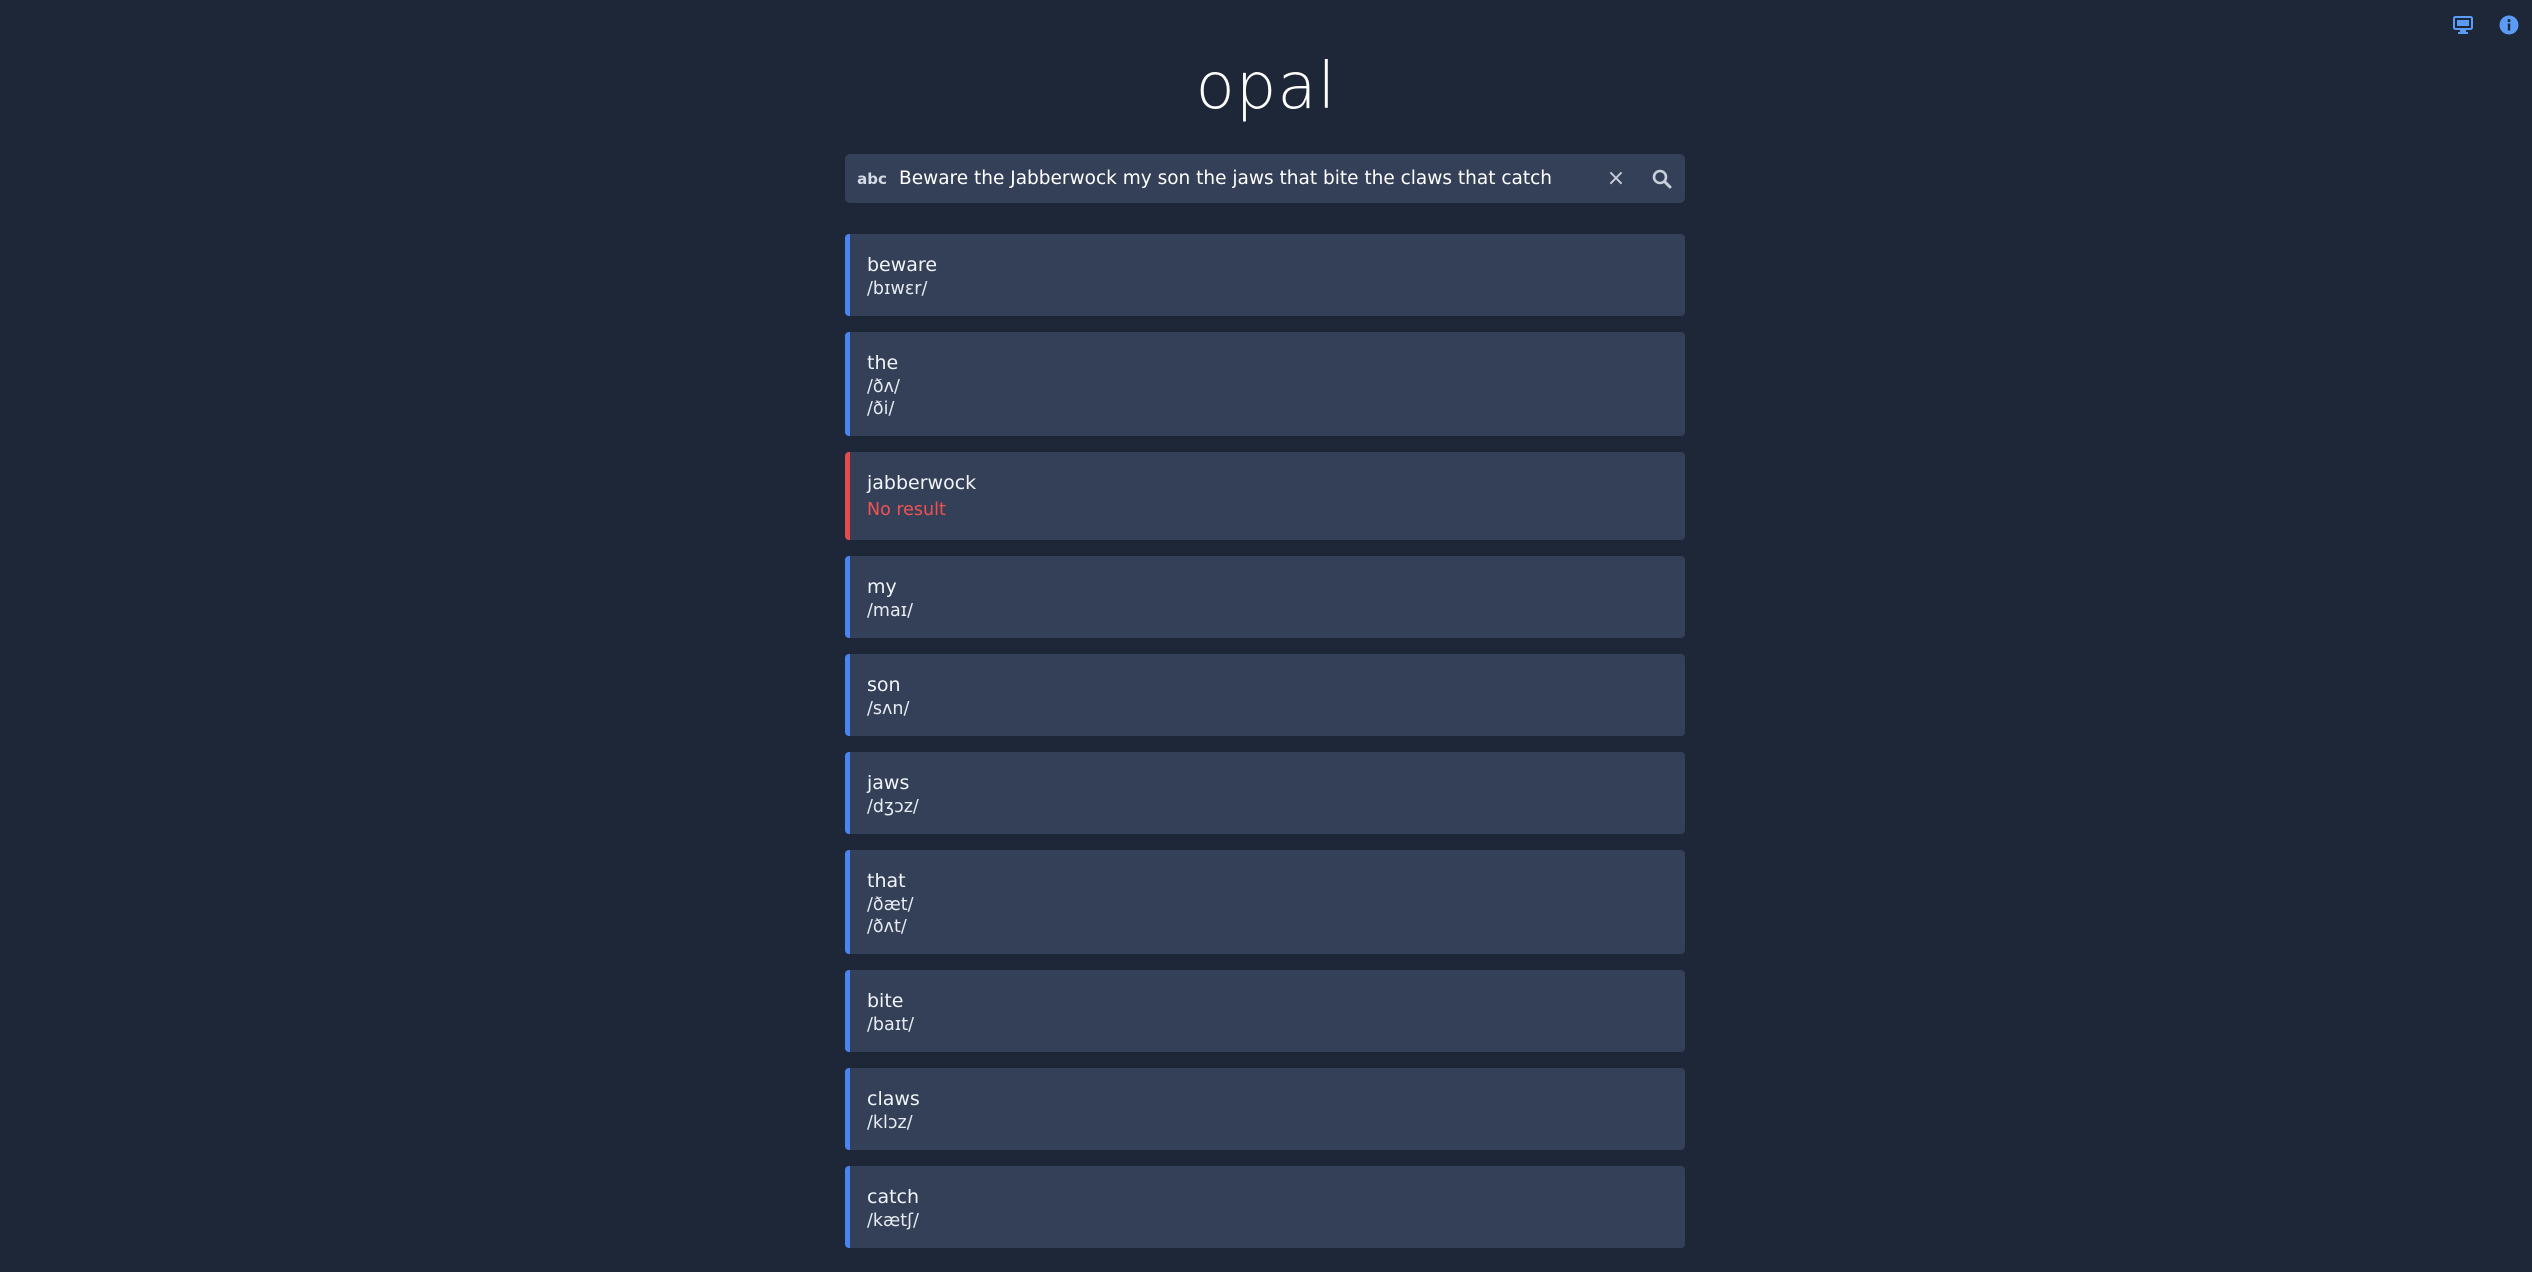 This screenshot has width=2532, height=1272. Describe the element at coordinates (922, 483) in the screenshot. I see `result-word: jabberwock` at that location.